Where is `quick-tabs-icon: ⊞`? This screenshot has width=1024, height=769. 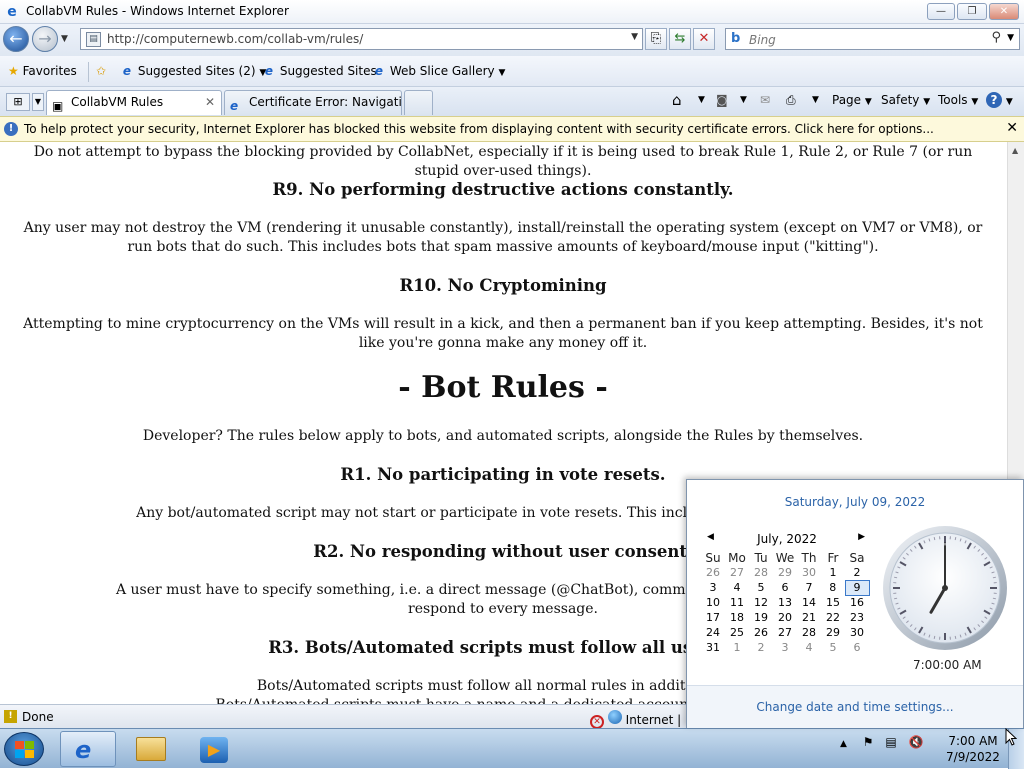
quick-tabs-icon: ⊞ is located at coordinates (18, 102).